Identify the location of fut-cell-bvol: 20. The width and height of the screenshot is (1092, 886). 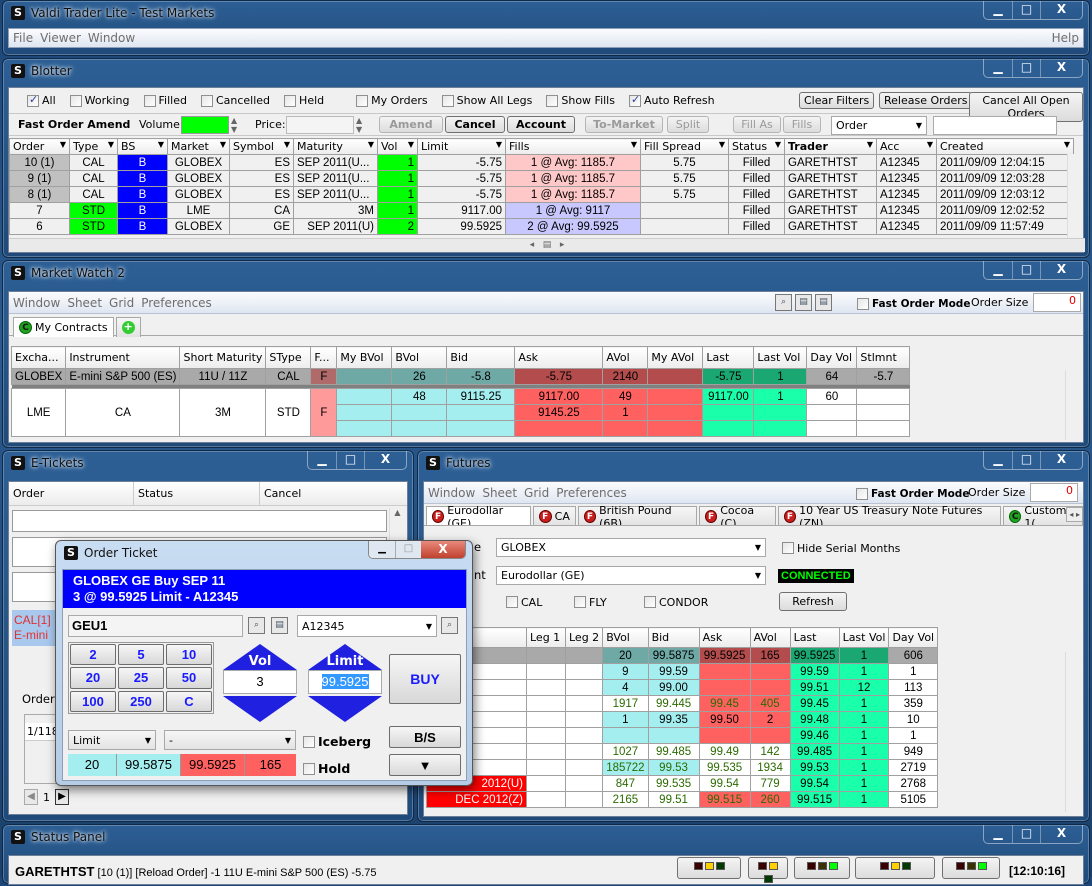
(625, 655).